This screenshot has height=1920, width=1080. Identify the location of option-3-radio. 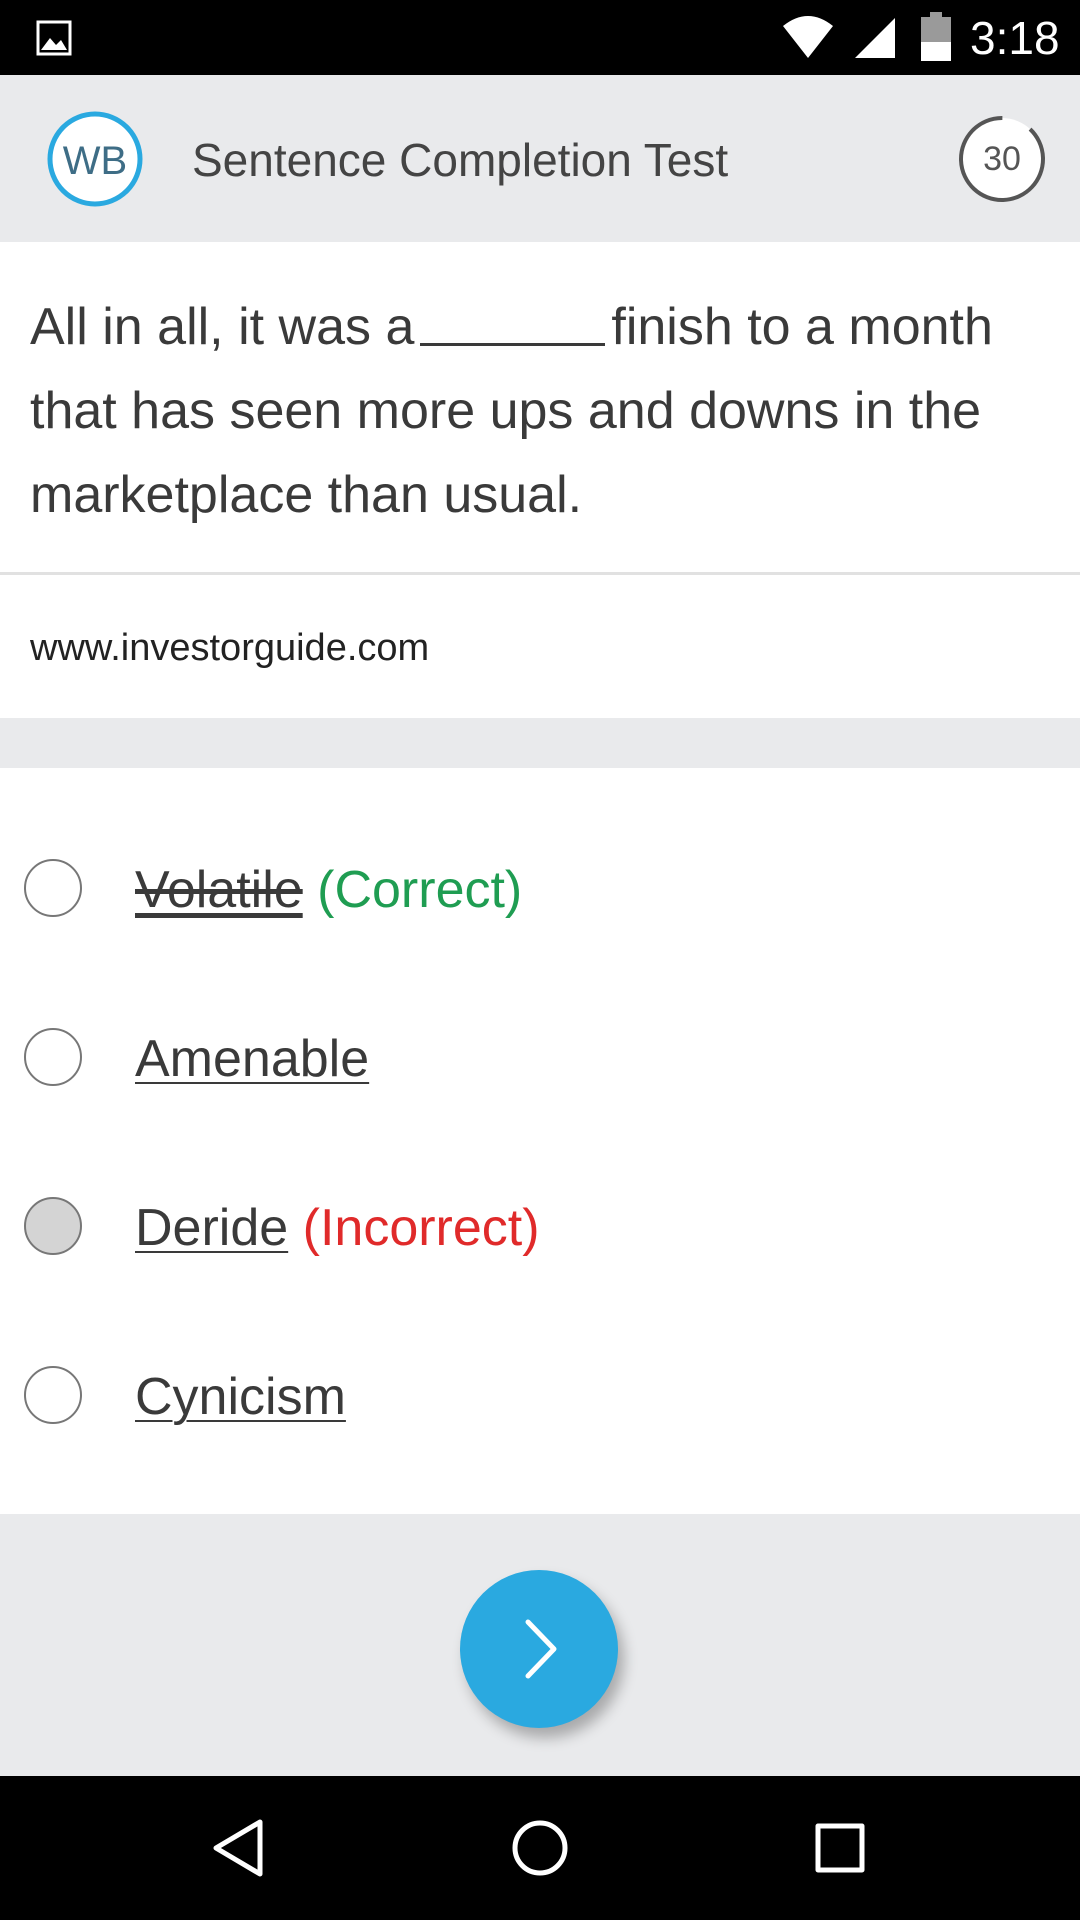
(53, 1226).